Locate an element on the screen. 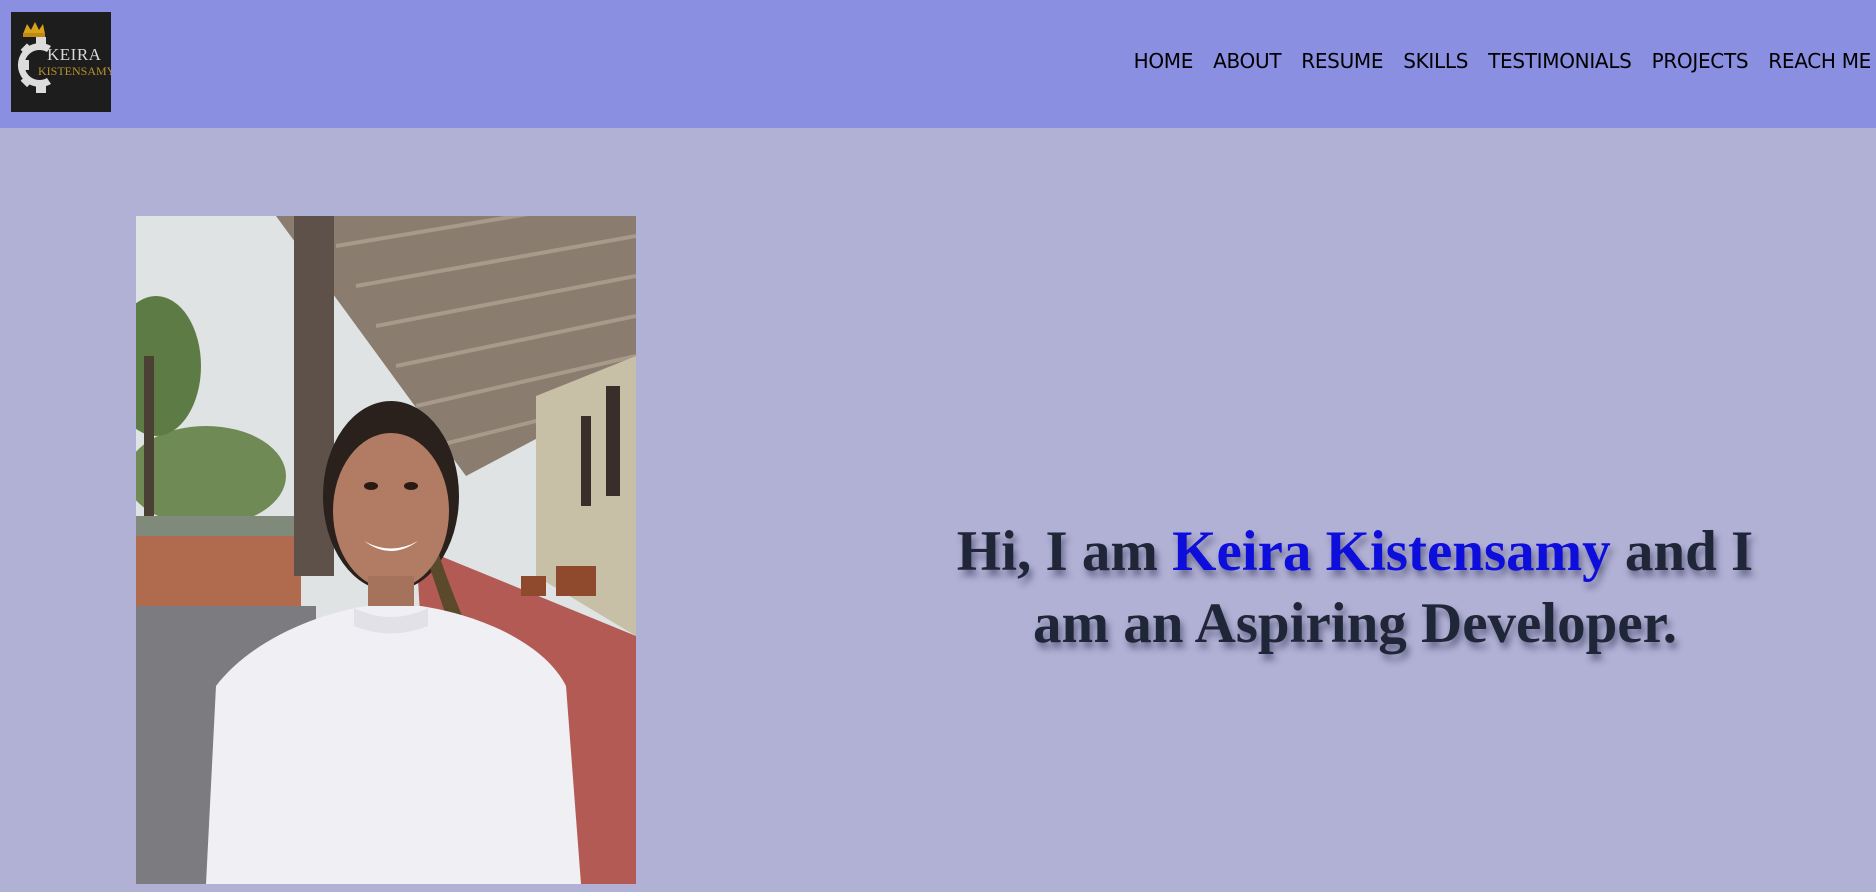 This screenshot has height=892, width=1876. nav-resume: RESUME is located at coordinates (1342, 61).